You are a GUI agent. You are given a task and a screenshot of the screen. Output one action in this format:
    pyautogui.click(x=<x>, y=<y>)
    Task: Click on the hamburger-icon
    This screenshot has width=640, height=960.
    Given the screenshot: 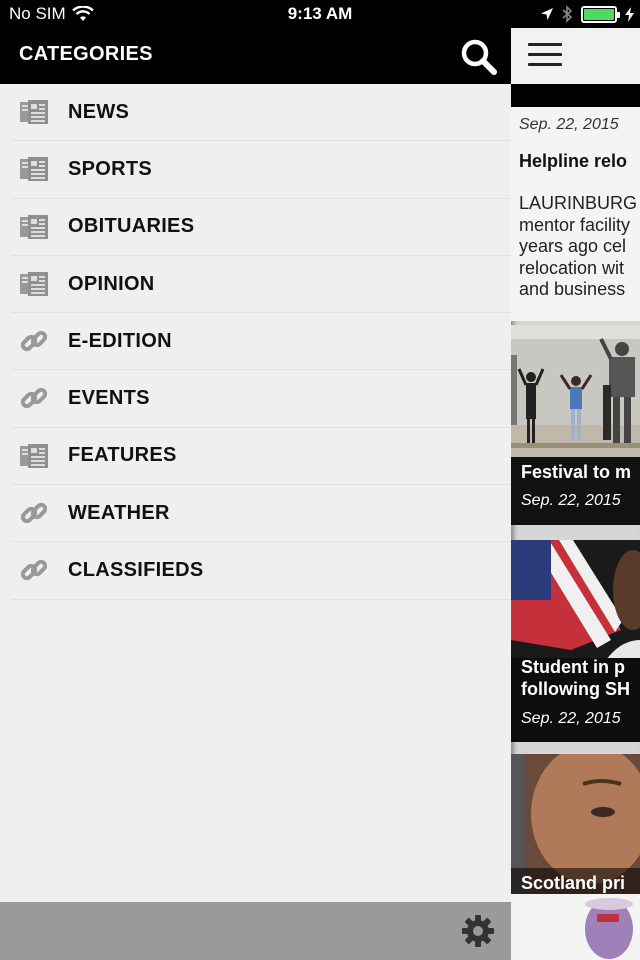 What is the action you would take?
    pyautogui.click(x=545, y=44)
    